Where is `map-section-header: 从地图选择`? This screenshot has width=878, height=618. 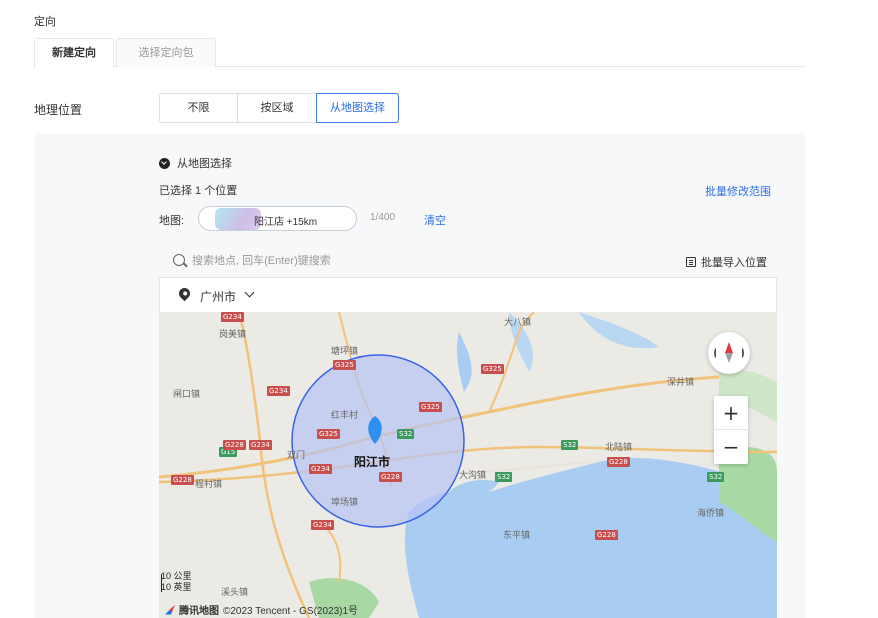
map-section-header: 从地图选择 is located at coordinates (195, 163).